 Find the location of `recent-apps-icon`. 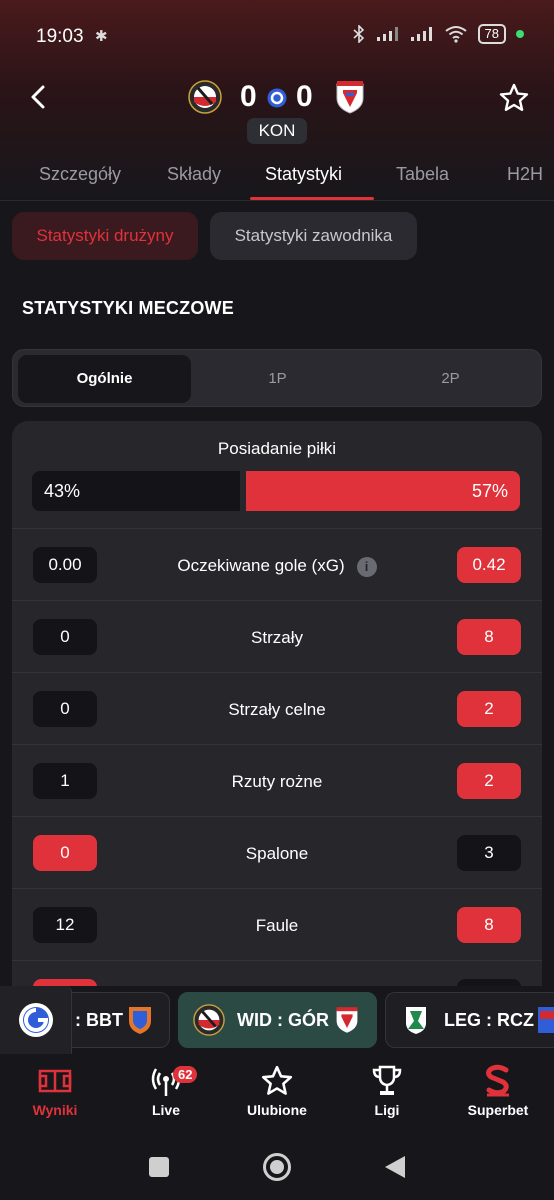

recent-apps-icon is located at coordinates (159, 1167).